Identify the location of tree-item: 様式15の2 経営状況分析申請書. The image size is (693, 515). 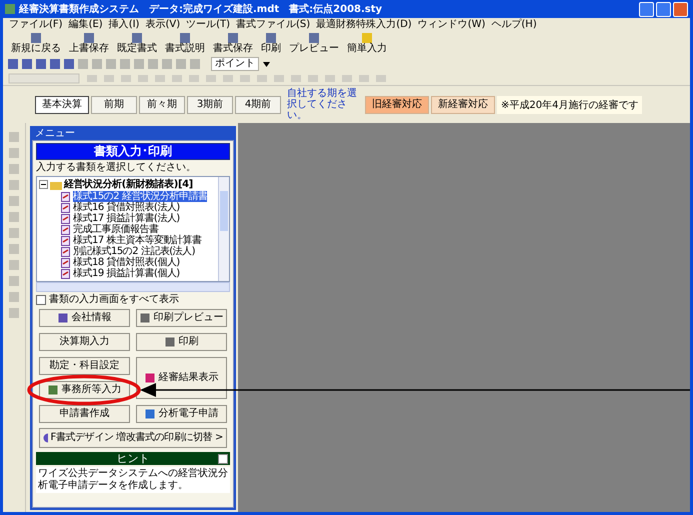
(140, 196).